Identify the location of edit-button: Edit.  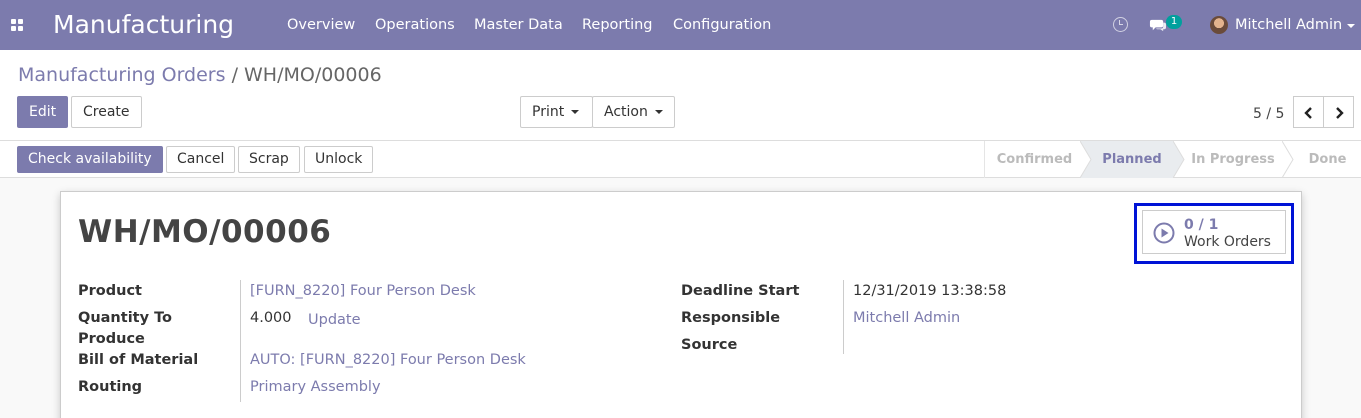
(43, 112).